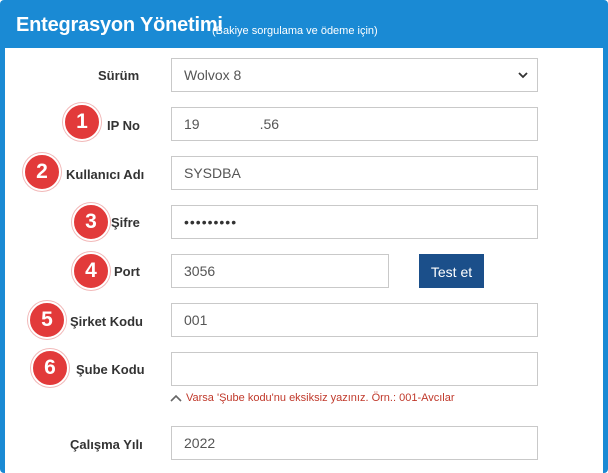 The image size is (608, 473). What do you see at coordinates (354, 75) in the screenshot?
I see `surum-select: Wolvox 8` at bounding box center [354, 75].